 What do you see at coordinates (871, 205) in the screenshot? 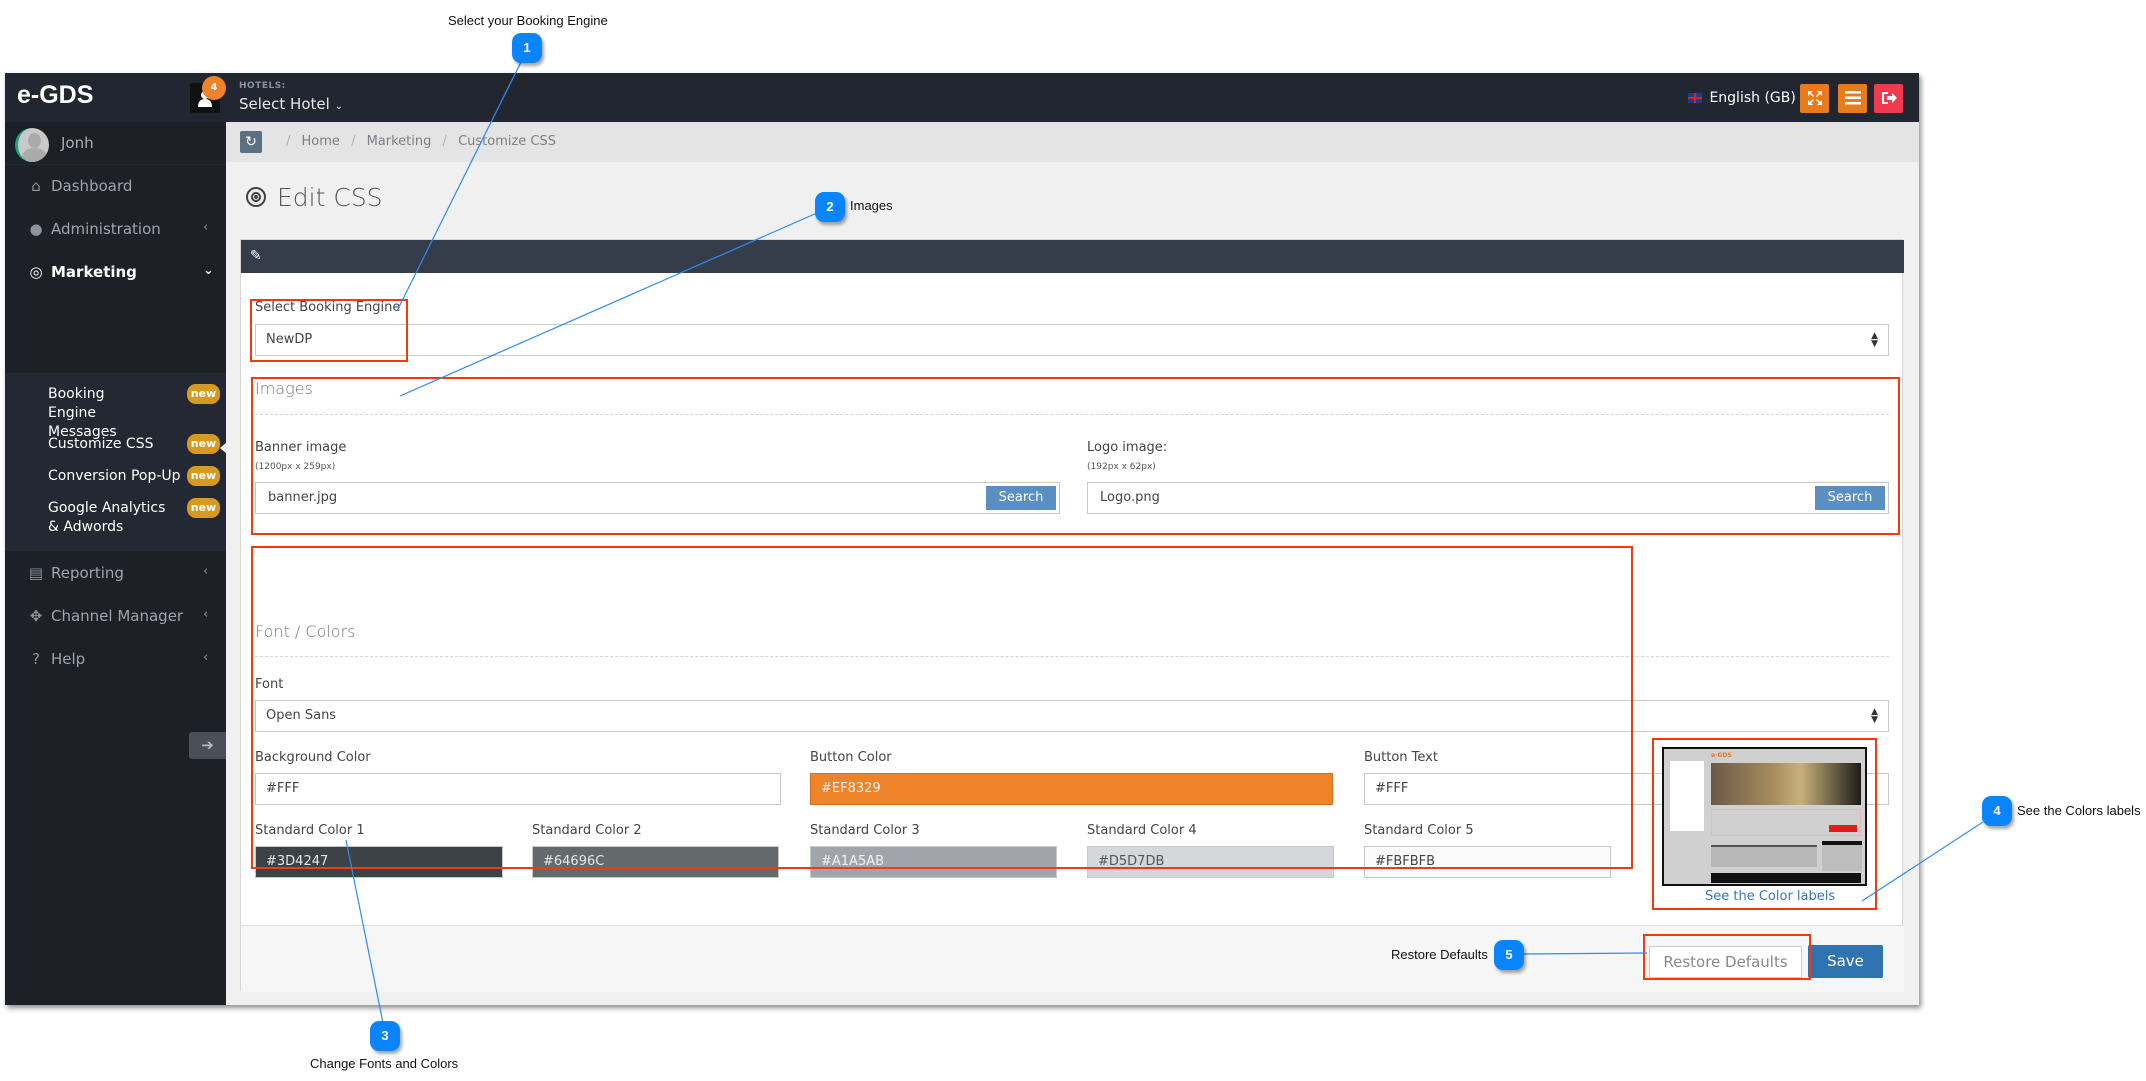
I see `callout-2-text: Images` at bounding box center [871, 205].